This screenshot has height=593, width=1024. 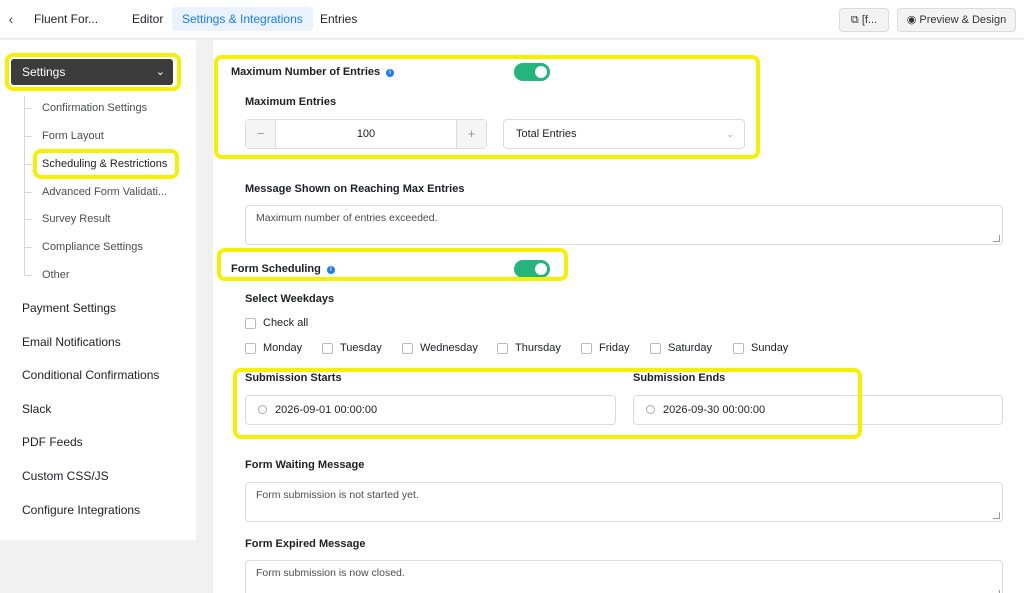 I want to click on sidebar-item-form-layout: Form Layout, so click(x=73, y=136).